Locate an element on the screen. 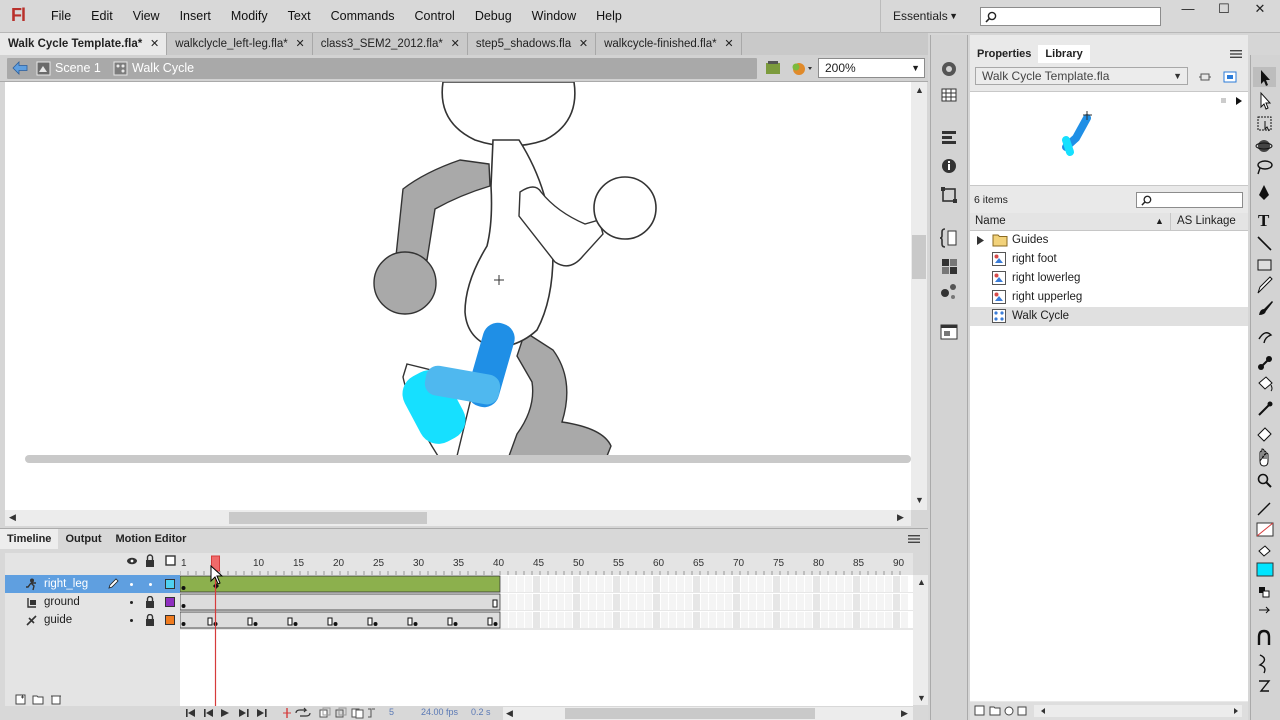  menu-insert: Insert is located at coordinates (195, 16).